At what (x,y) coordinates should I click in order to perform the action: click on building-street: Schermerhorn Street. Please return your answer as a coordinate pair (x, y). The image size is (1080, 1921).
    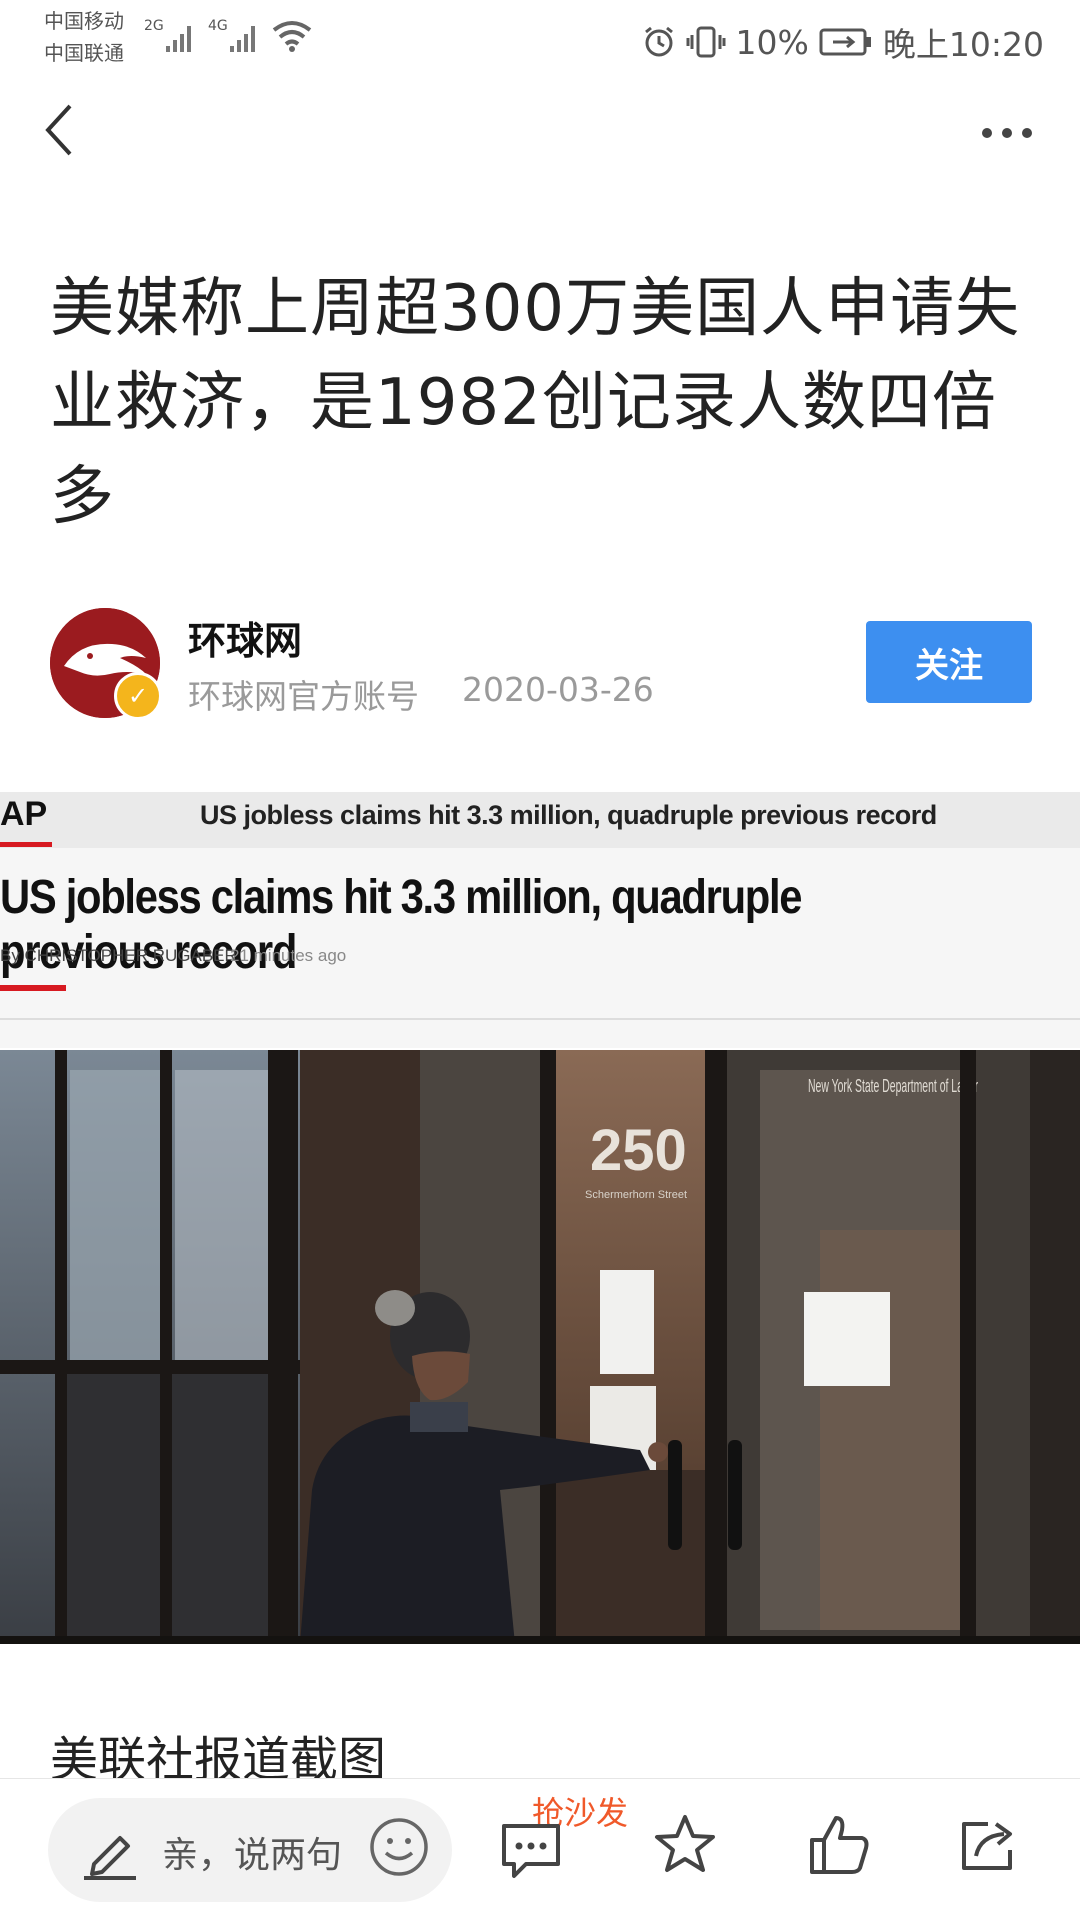
    Looking at the image, I should click on (636, 1195).